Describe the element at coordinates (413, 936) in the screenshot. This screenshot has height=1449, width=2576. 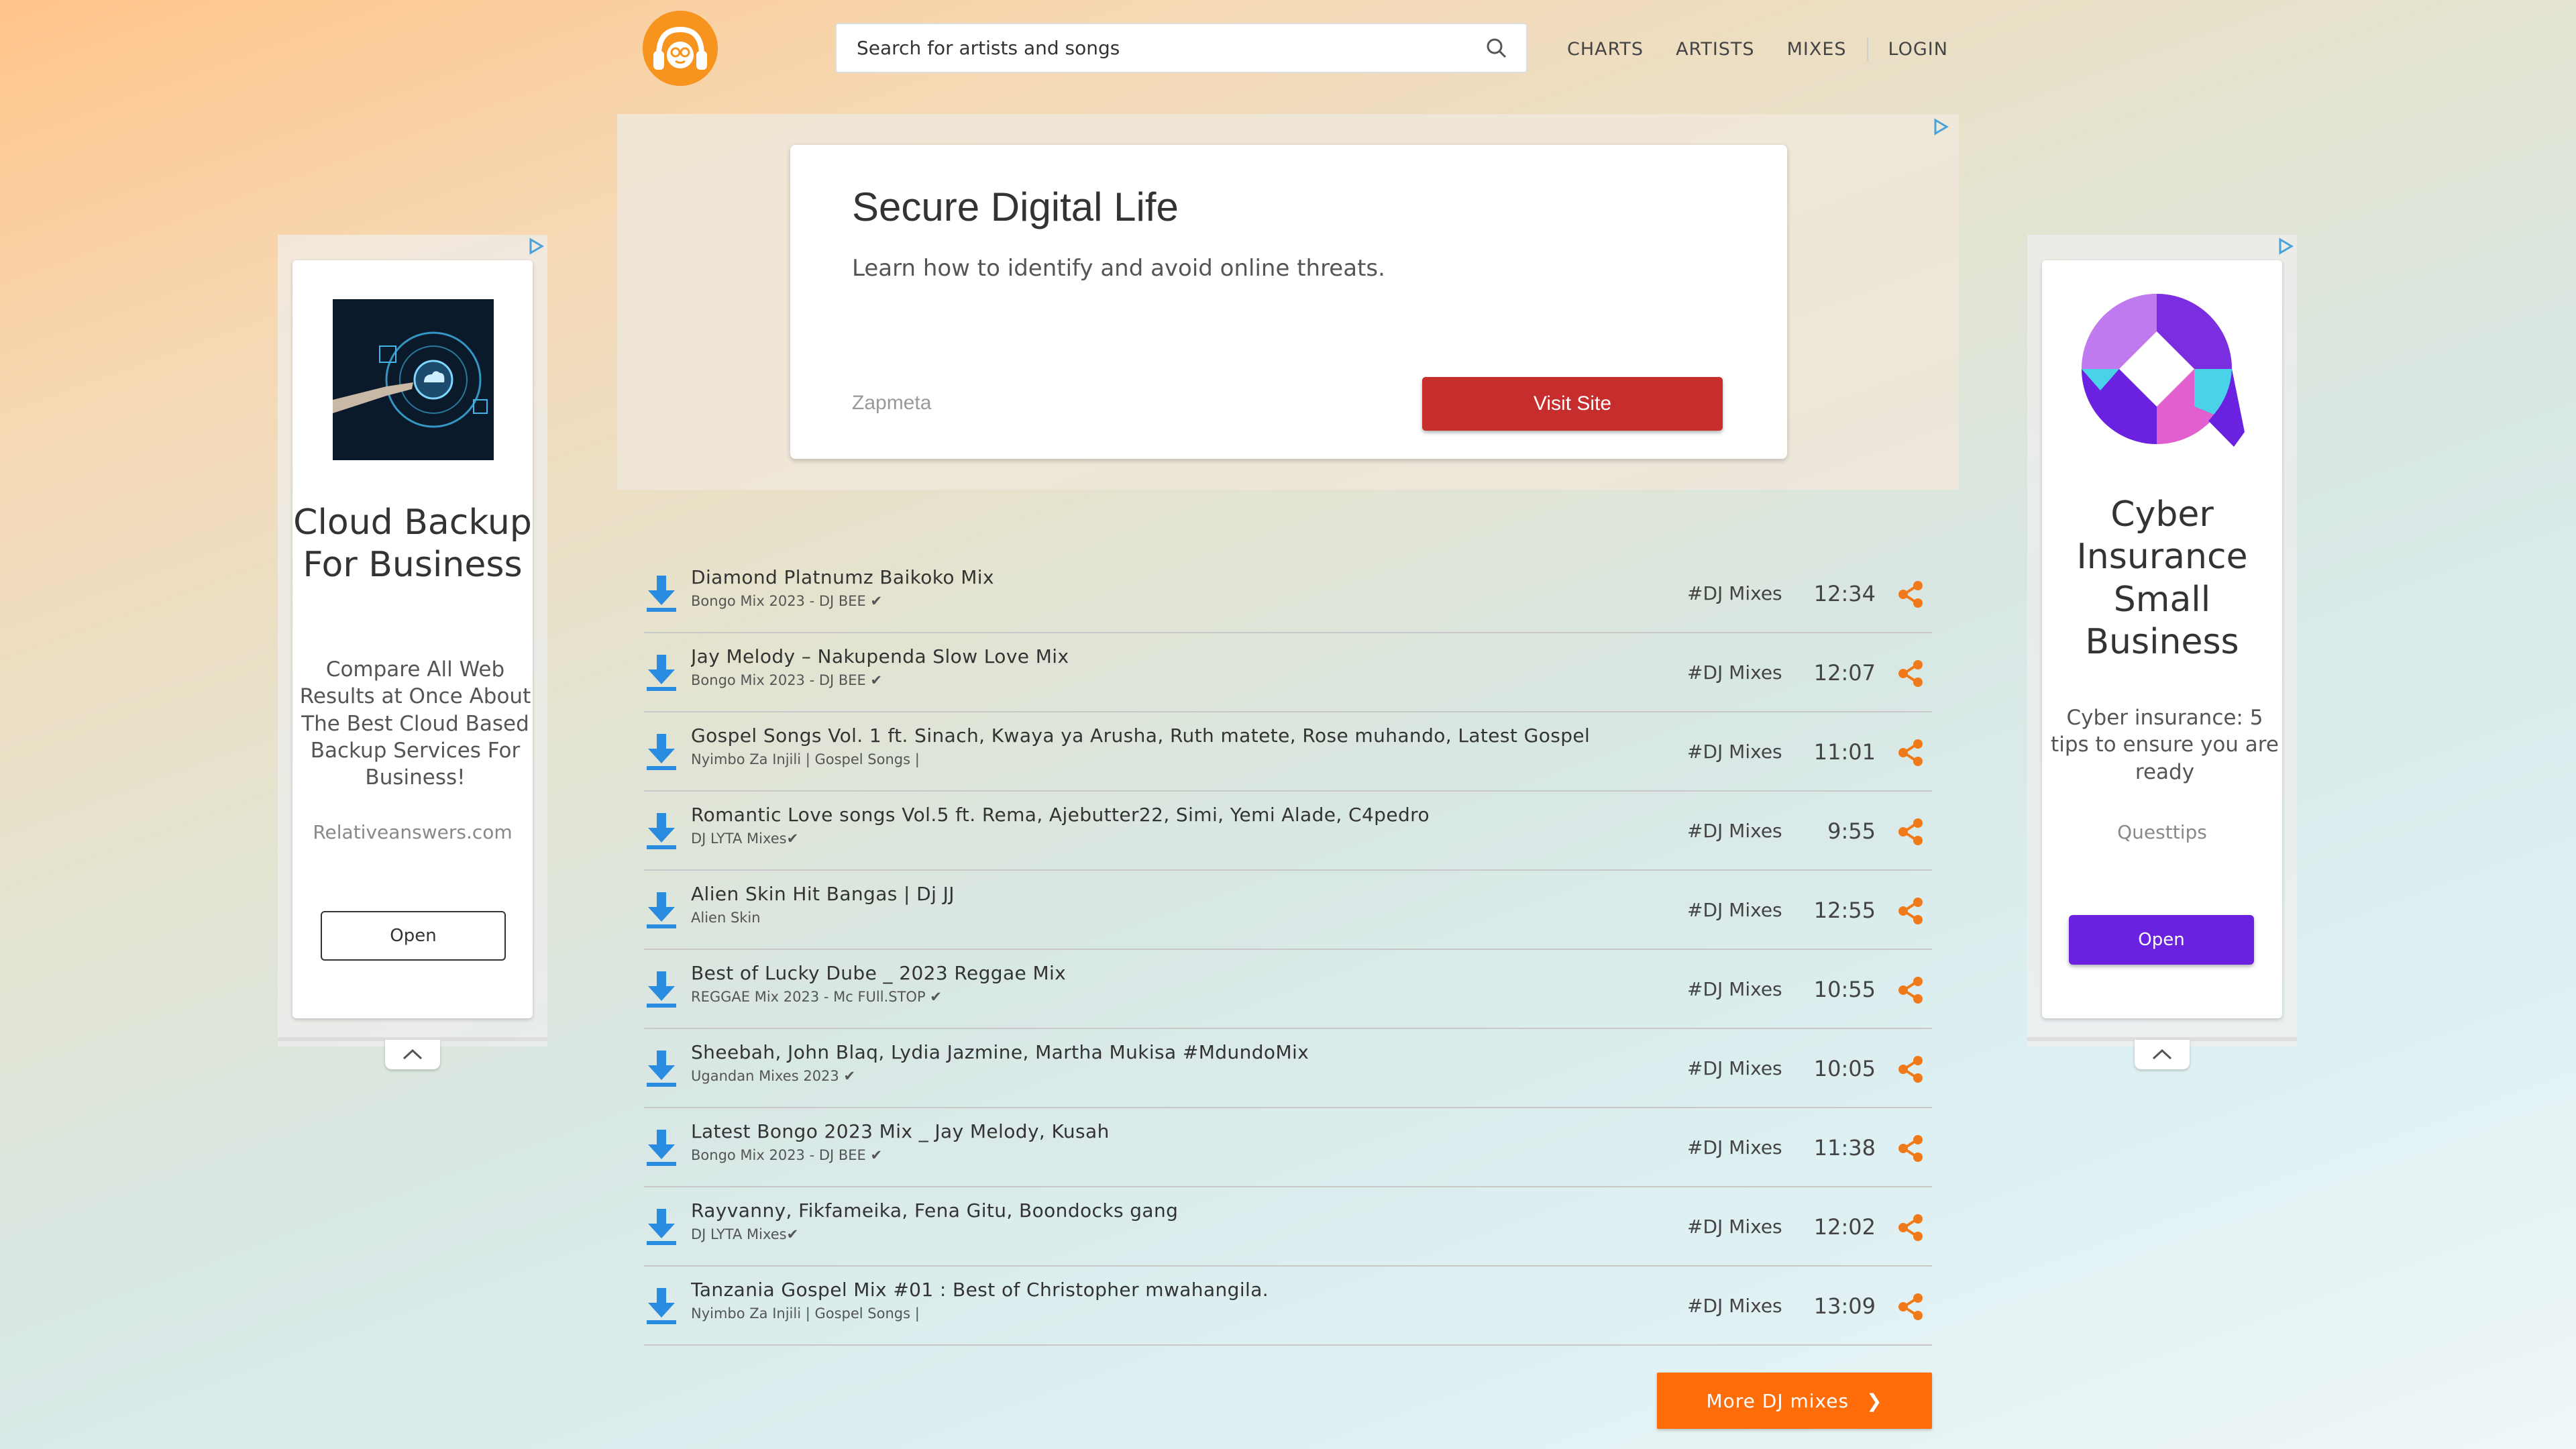
I see `left-ad-open-button: Open` at that location.